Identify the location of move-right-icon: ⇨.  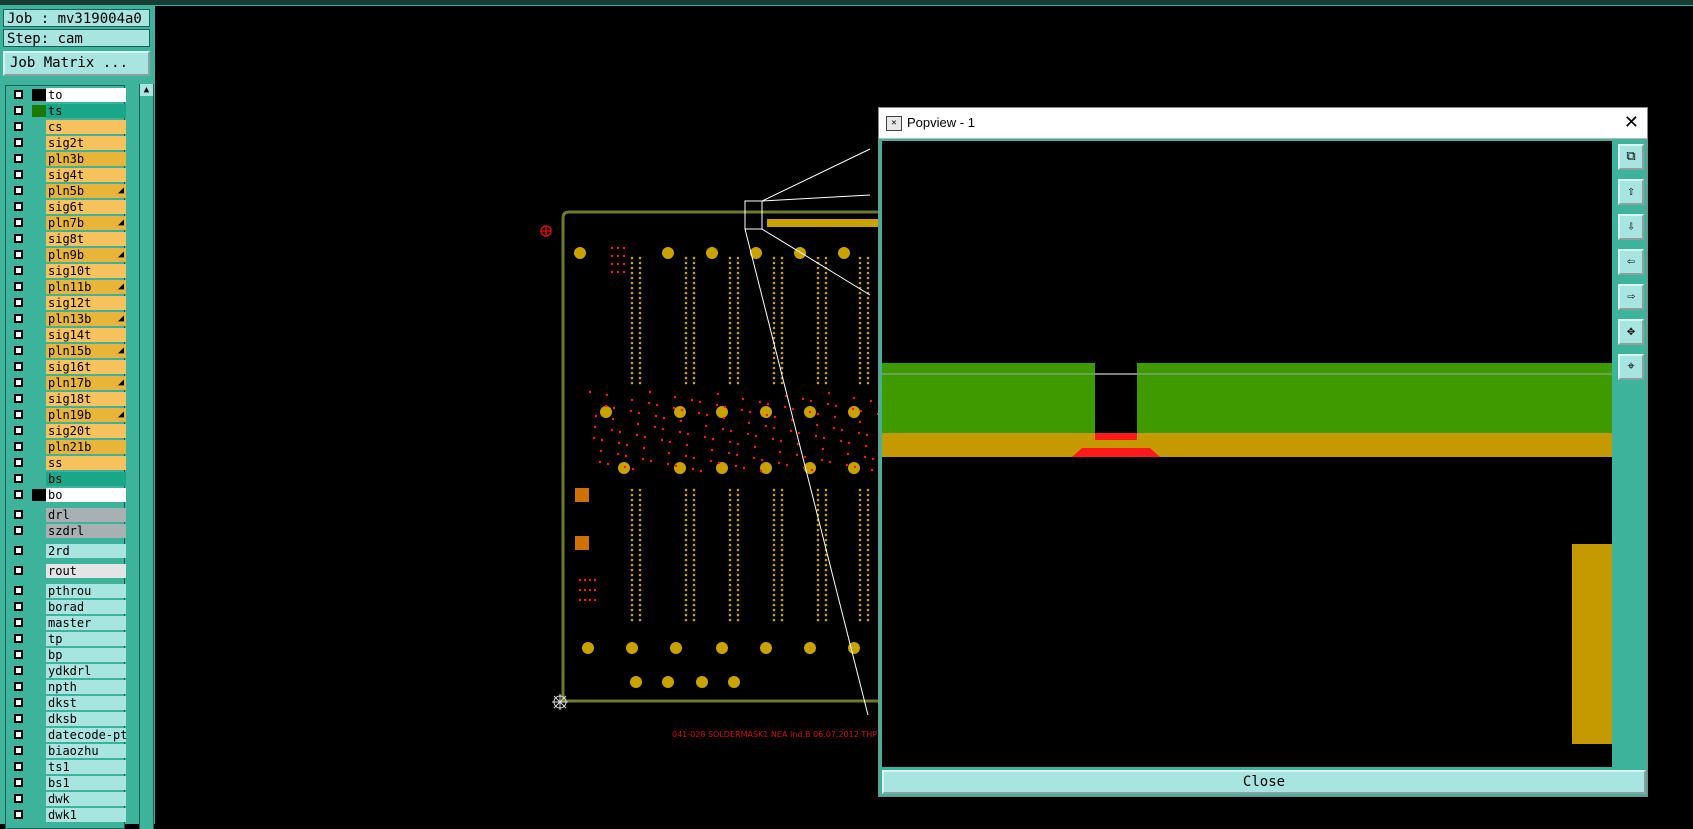
(1631, 297).